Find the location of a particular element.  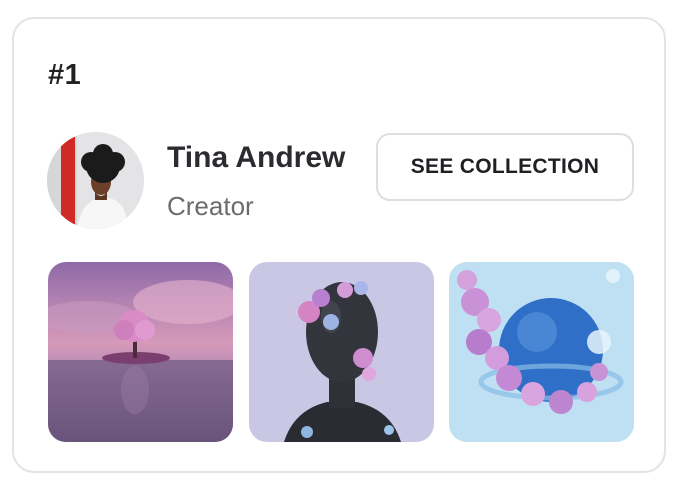

pink-tree-image is located at coordinates (140, 352).